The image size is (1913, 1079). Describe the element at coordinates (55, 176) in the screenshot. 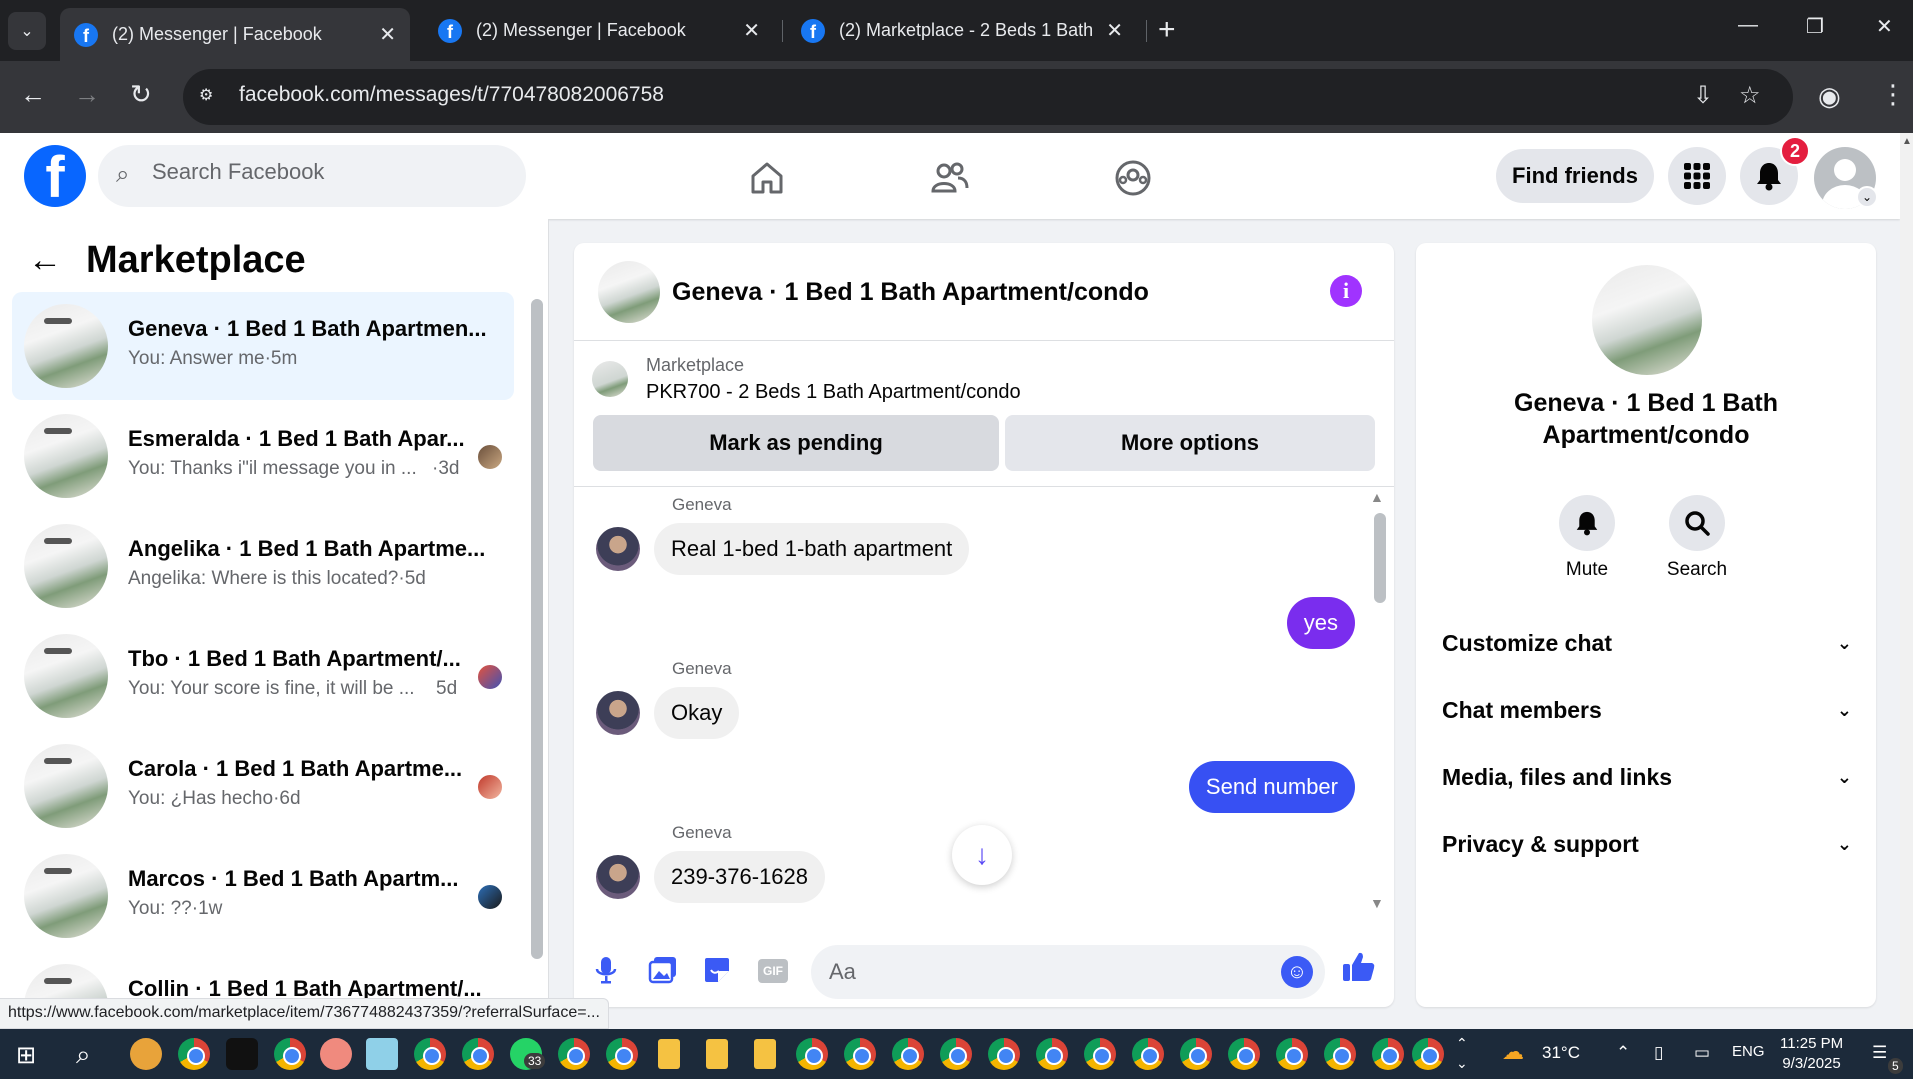

I see `facebook-logo-icon: f` at that location.